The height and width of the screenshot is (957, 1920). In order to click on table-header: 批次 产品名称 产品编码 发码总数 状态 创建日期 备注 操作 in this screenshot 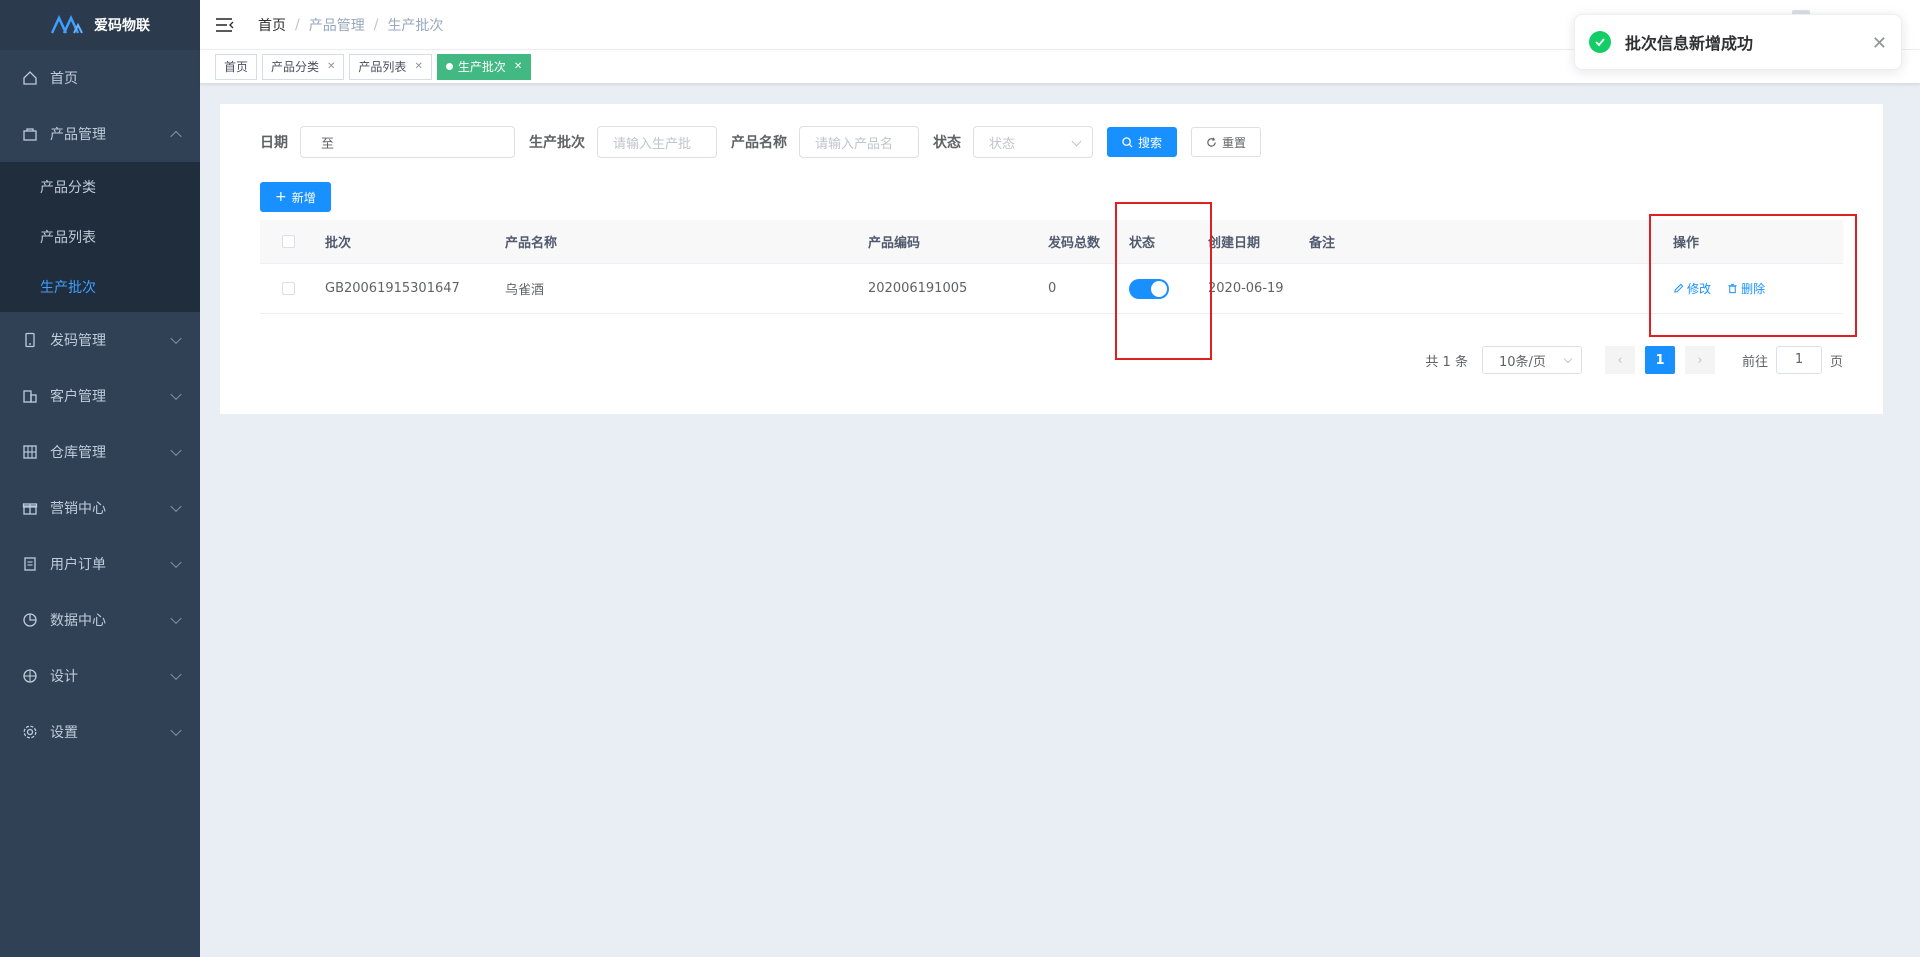, I will do `click(1051, 242)`.